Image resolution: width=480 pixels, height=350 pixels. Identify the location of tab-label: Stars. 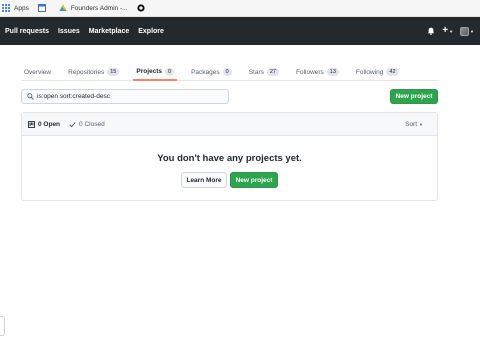
(256, 72).